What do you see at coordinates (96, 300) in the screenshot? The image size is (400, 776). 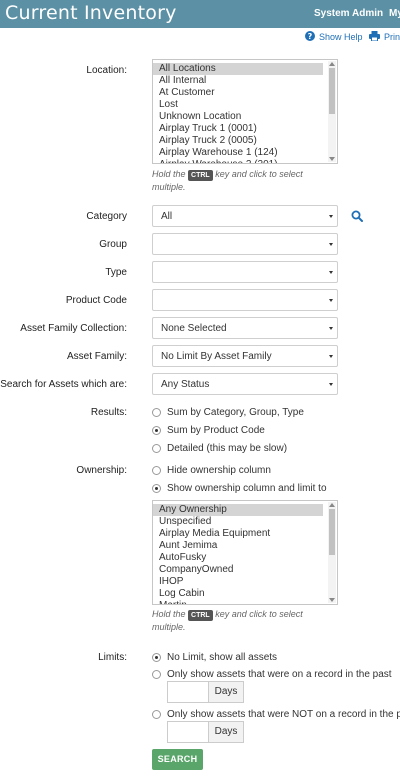 I see `product-code-label: Product Code` at bounding box center [96, 300].